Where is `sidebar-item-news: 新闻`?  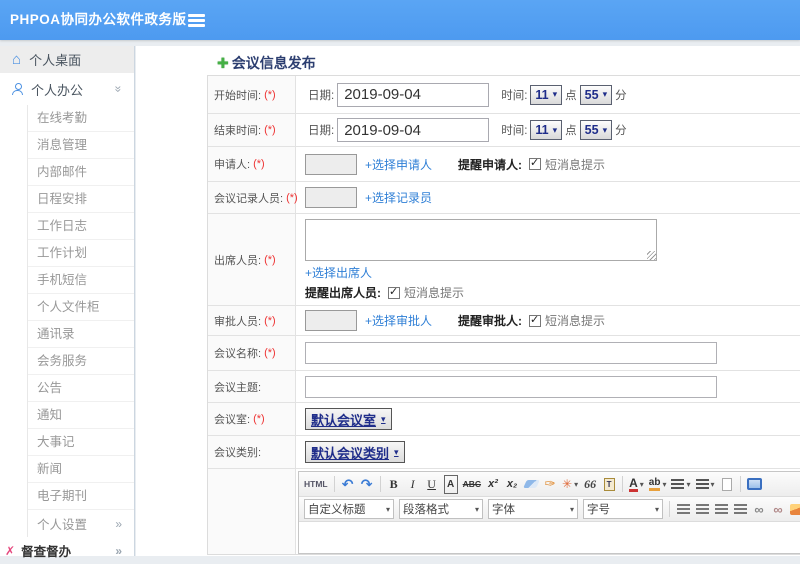
sidebar-item-news: 新闻 is located at coordinates (81, 469).